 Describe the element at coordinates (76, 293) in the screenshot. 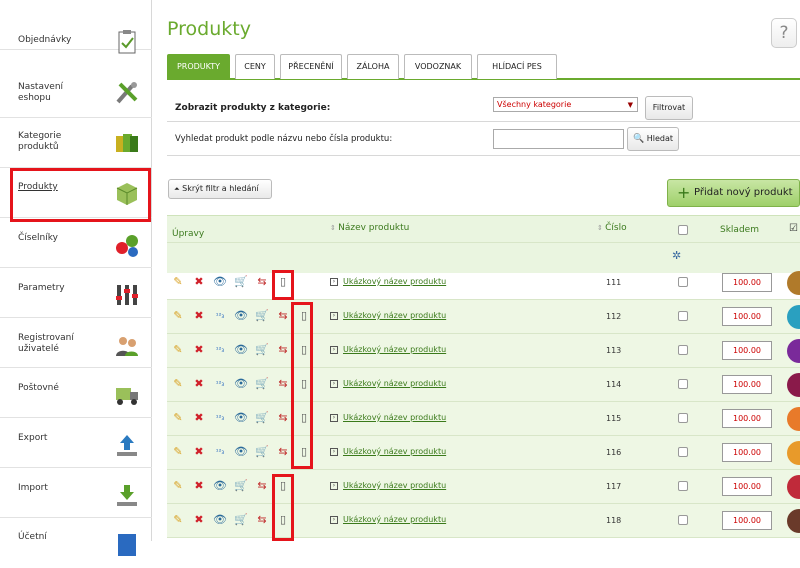

I see `sidebar-item-parameters: Parametry` at that location.